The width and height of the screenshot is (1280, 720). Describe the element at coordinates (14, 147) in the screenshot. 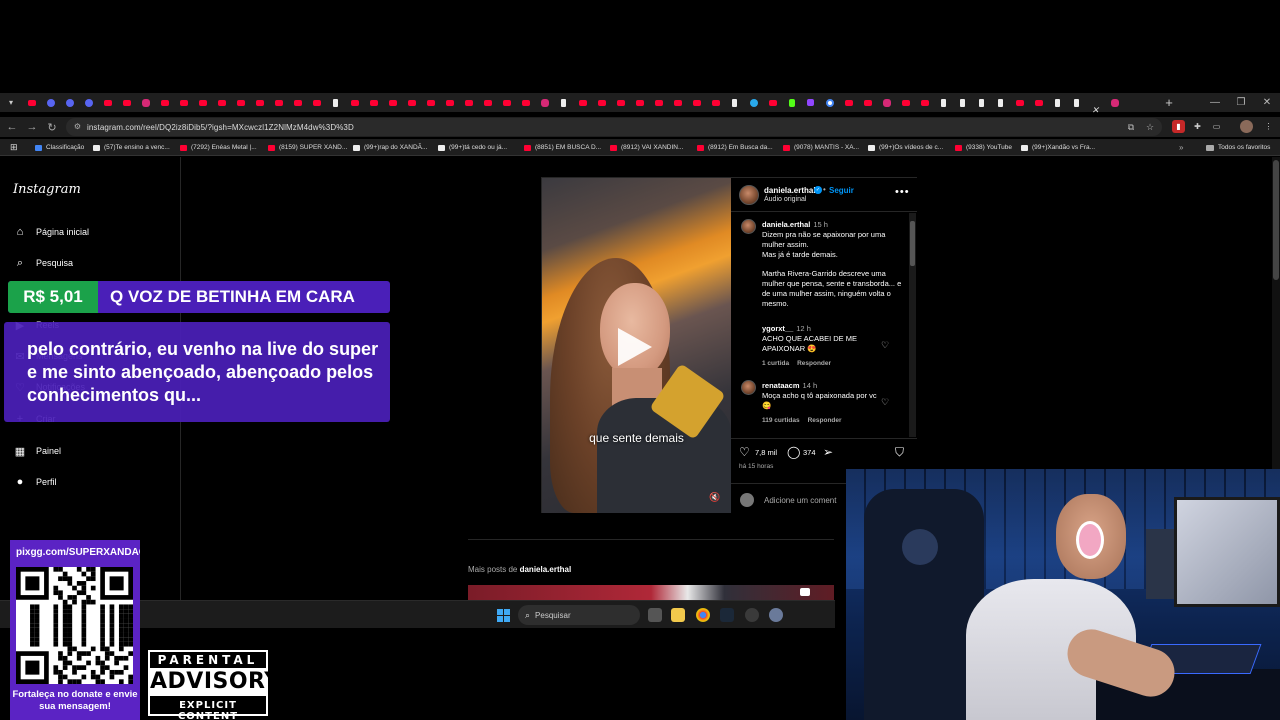

I see `apps-grid-icon: ⊞` at that location.